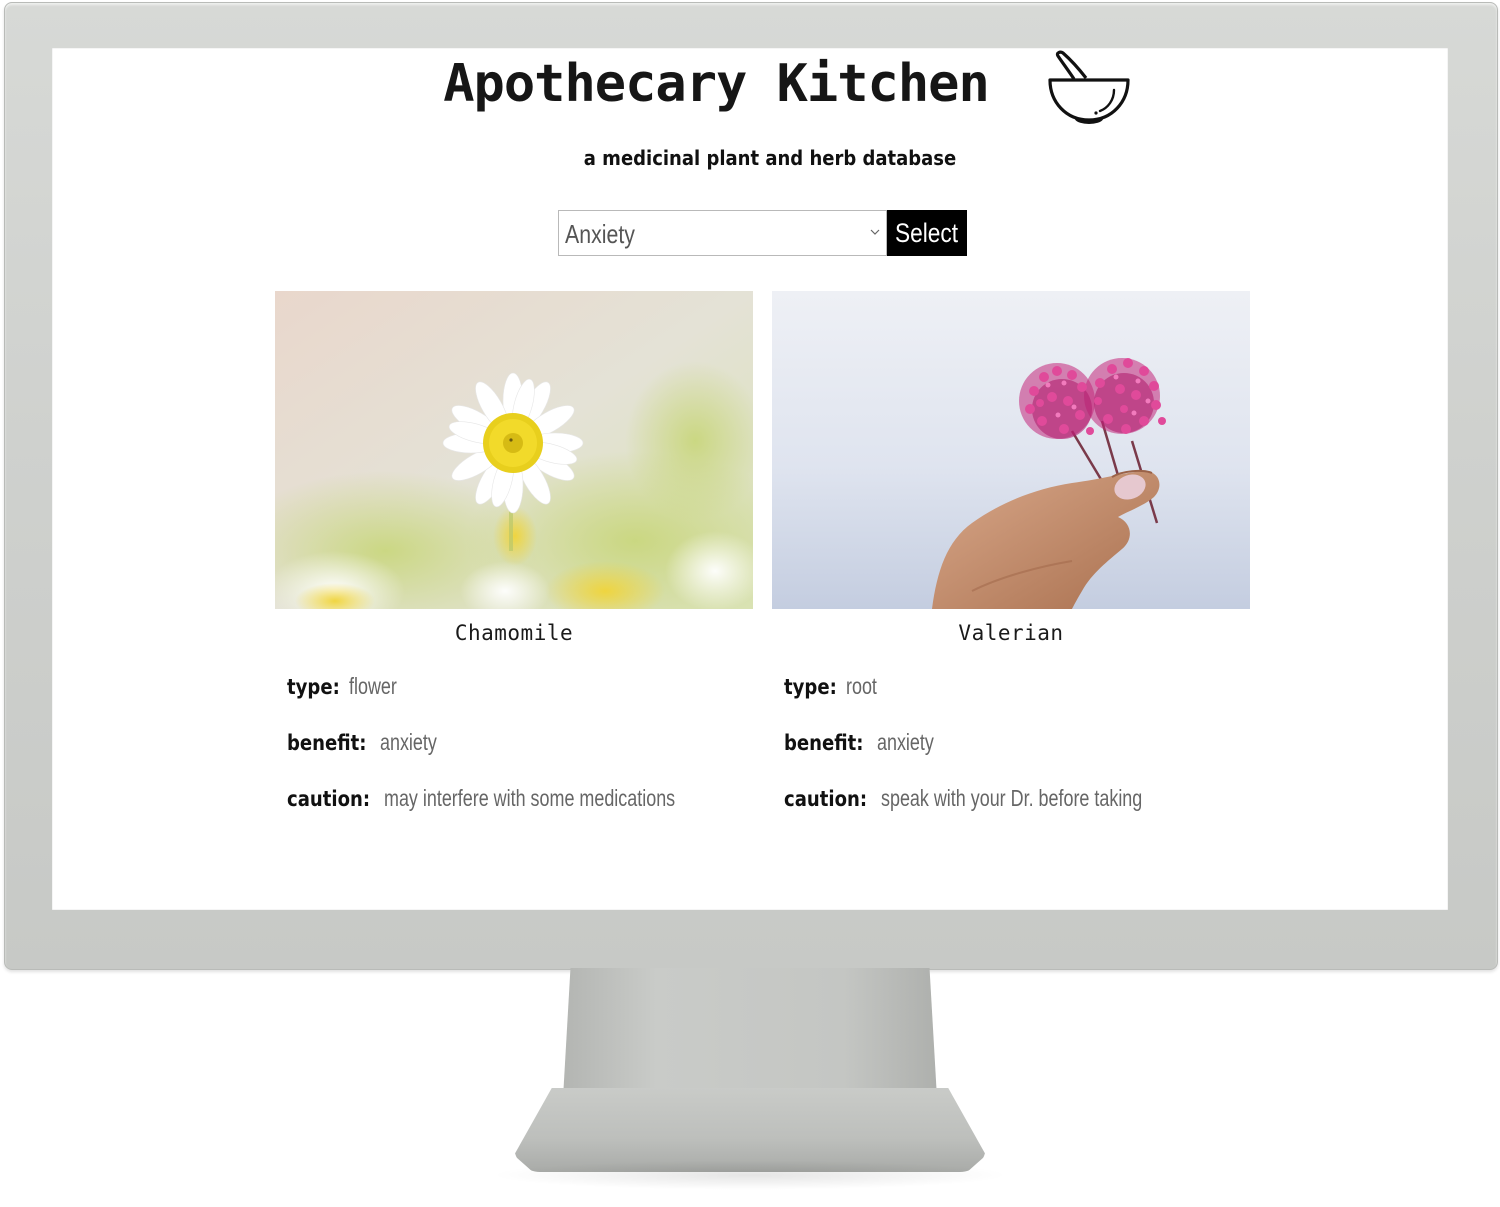  Describe the element at coordinates (1089, 87) in the screenshot. I see `mortar-and-pestle-icon` at that location.